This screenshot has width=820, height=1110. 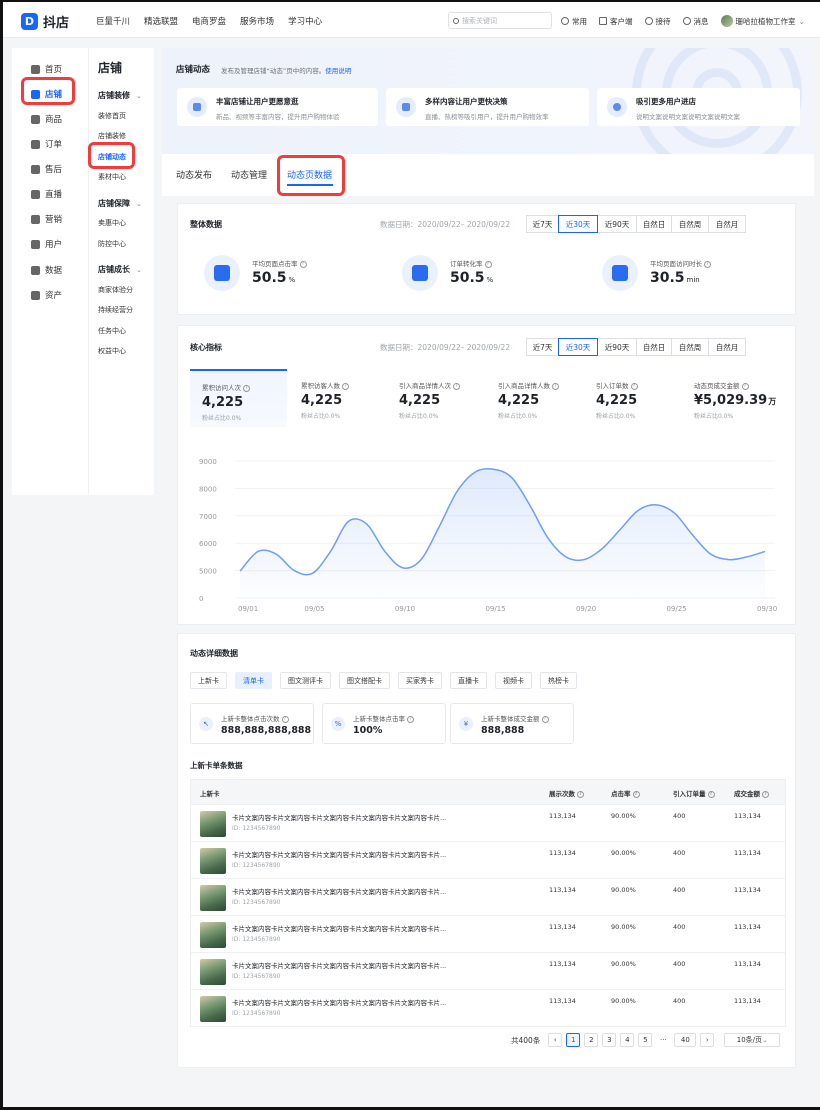 I want to click on sidebar-item-marketing: 营销, so click(x=46, y=219).